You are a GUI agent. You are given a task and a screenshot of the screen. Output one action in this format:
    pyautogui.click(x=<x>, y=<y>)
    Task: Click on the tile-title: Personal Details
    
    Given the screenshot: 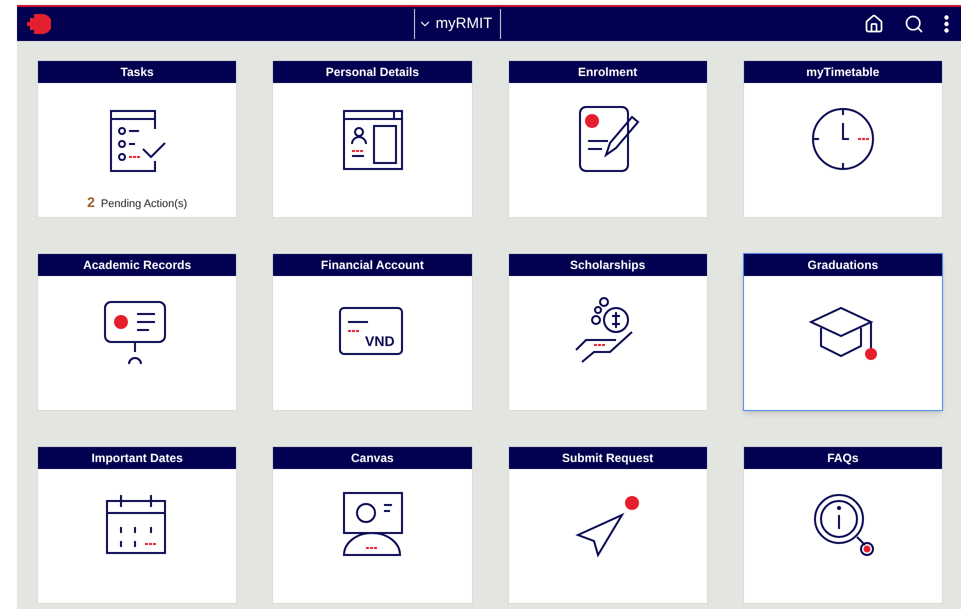 What is the action you would take?
    pyautogui.click(x=372, y=72)
    